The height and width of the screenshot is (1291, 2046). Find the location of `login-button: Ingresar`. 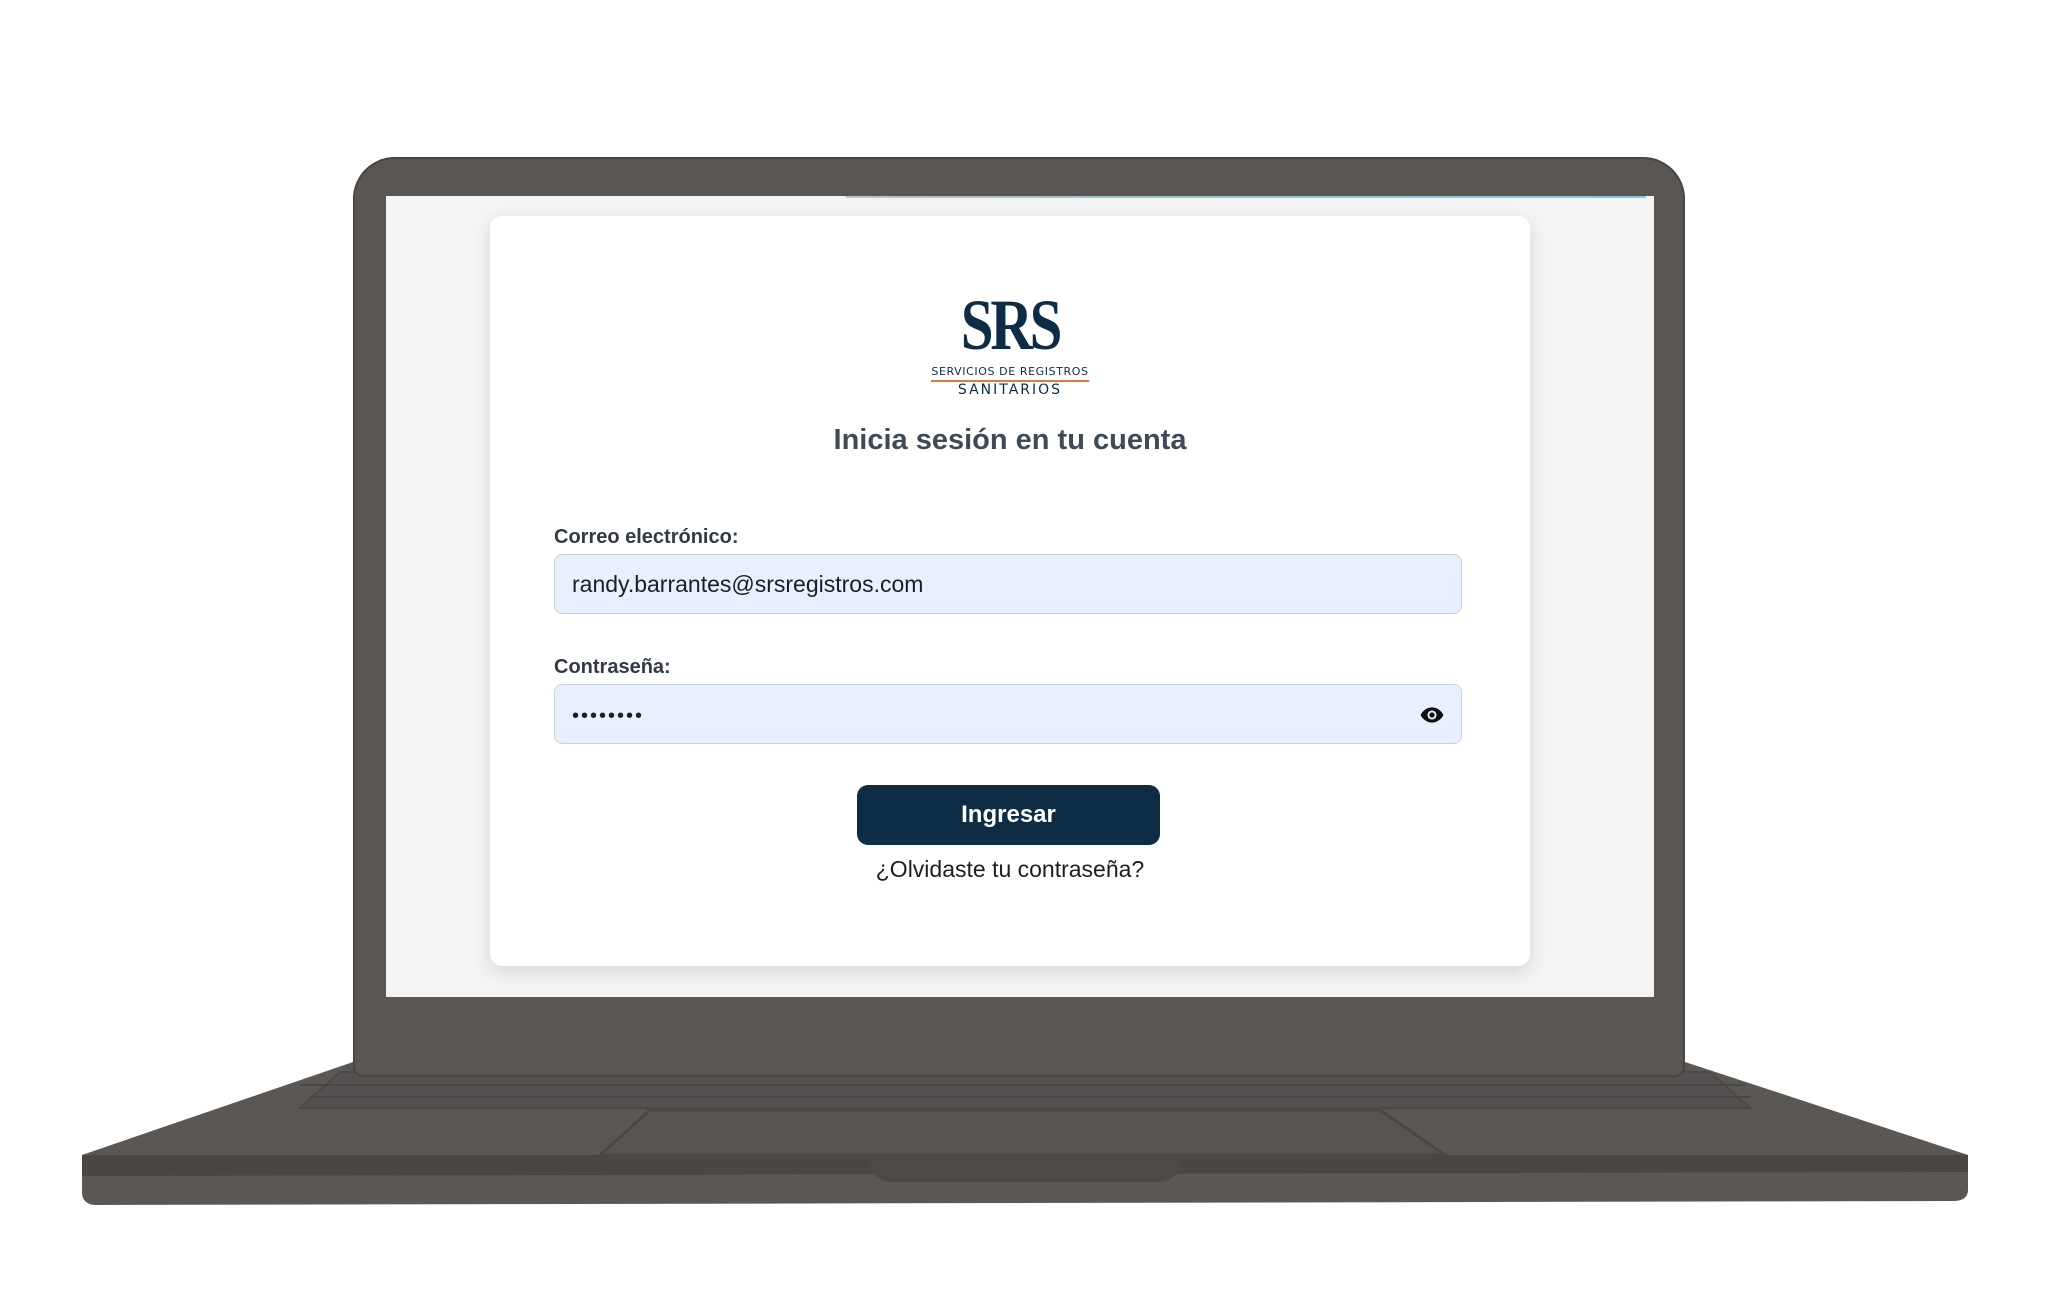

login-button: Ingresar is located at coordinates (1008, 815).